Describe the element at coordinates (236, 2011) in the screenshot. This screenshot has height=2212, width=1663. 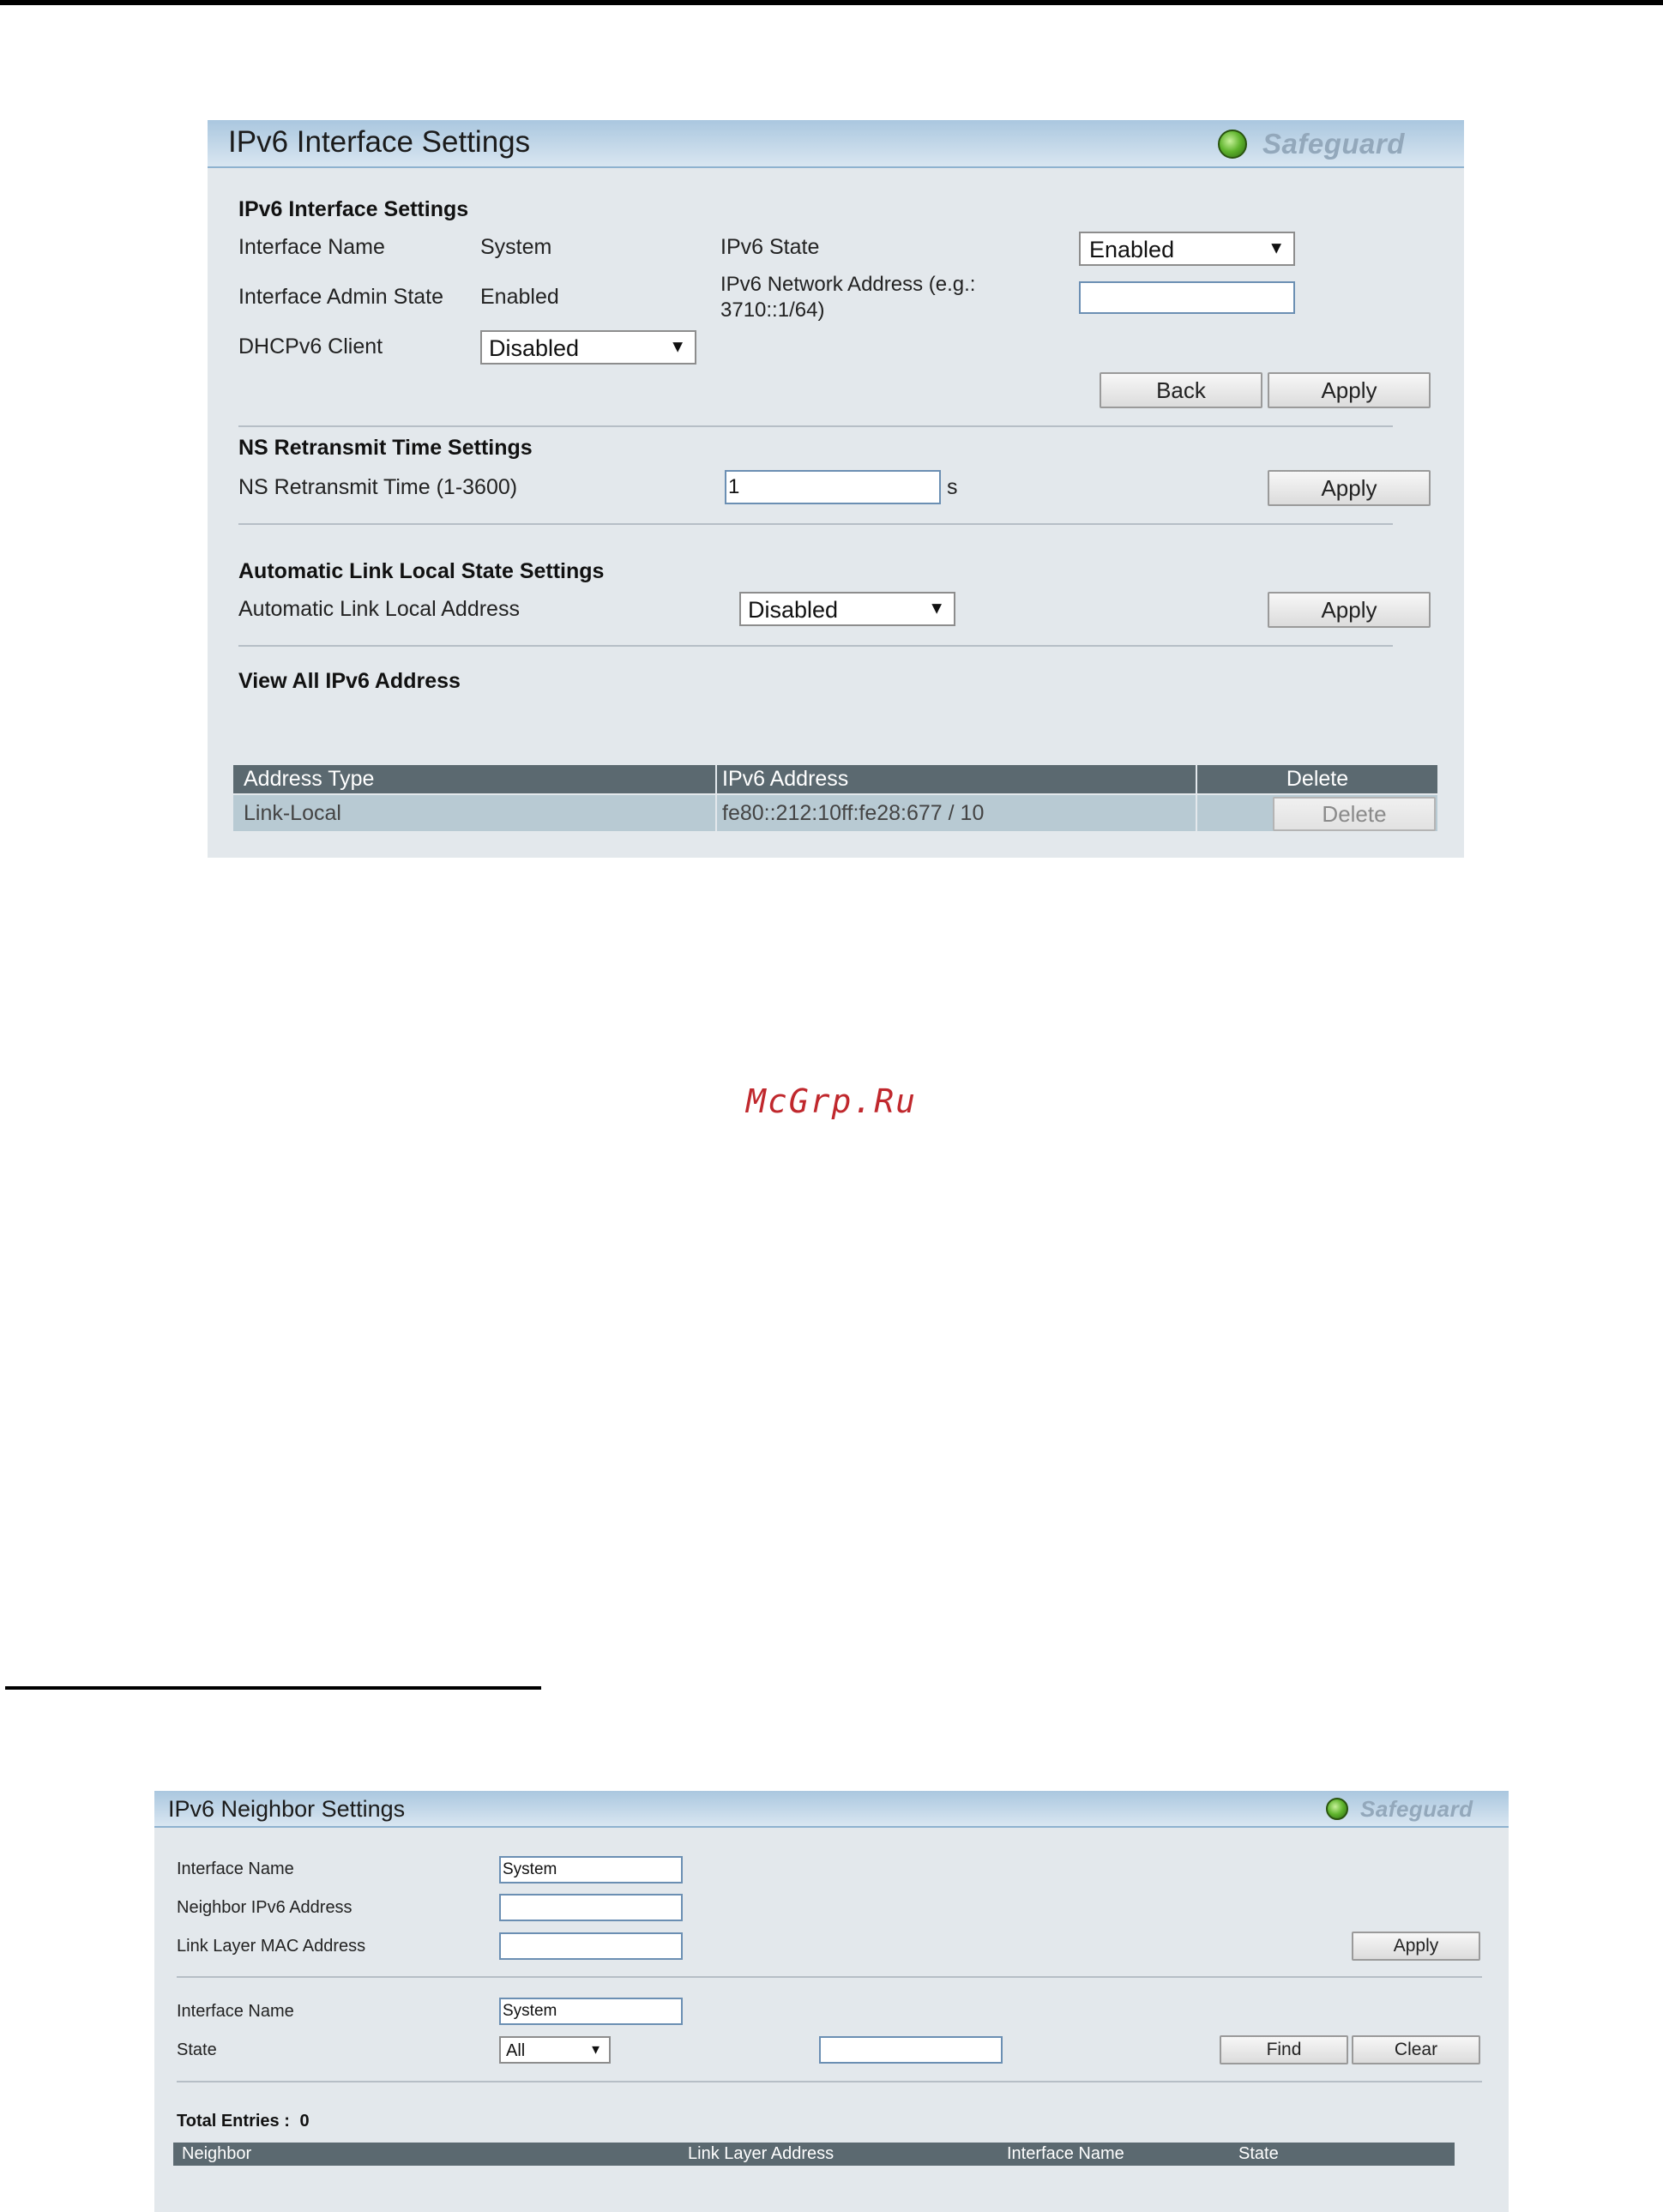
I see `interface-name-filter-label: Interface Name` at that location.